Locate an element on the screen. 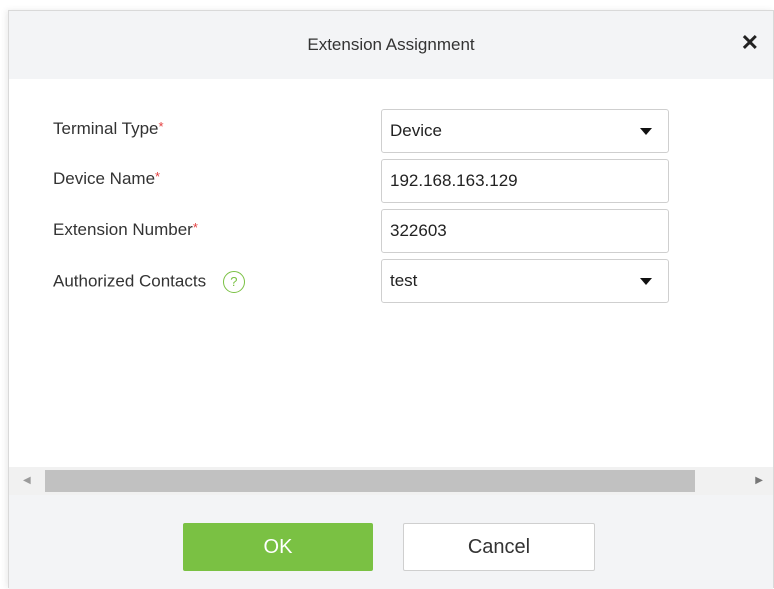 This screenshot has width=774, height=589. authorized-contacts-label-text: Authorized Contacts is located at coordinates (130, 281).